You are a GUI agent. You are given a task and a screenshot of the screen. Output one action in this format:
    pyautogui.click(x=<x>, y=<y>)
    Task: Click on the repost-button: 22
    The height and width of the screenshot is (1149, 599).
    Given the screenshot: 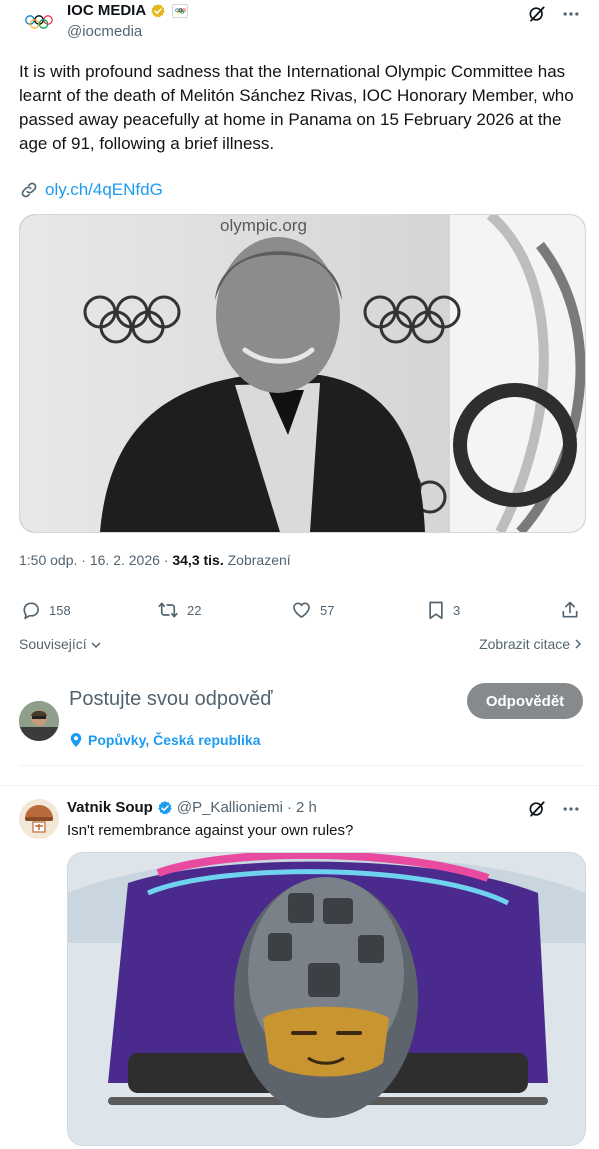 What is the action you would take?
    pyautogui.click(x=179, y=610)
    